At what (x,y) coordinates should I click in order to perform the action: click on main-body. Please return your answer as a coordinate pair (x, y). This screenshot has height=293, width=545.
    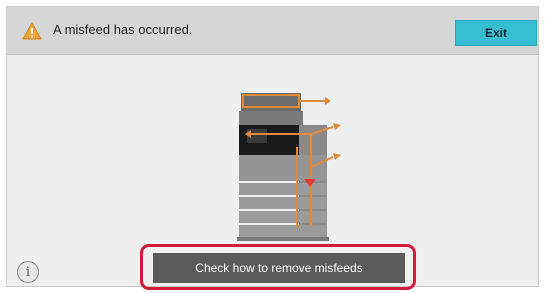
    Looking at the image, I should click on (283, 168).